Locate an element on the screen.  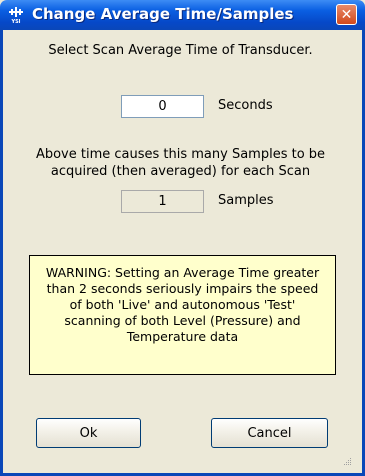
close-button: ✕ is located at coordinates (346, 14).